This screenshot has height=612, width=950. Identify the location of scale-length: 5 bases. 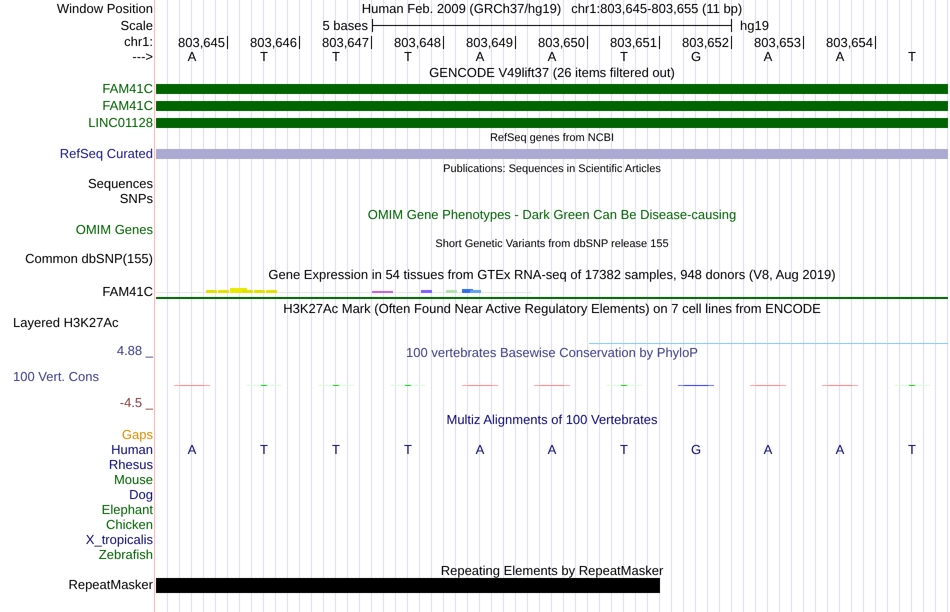
(345, 25).